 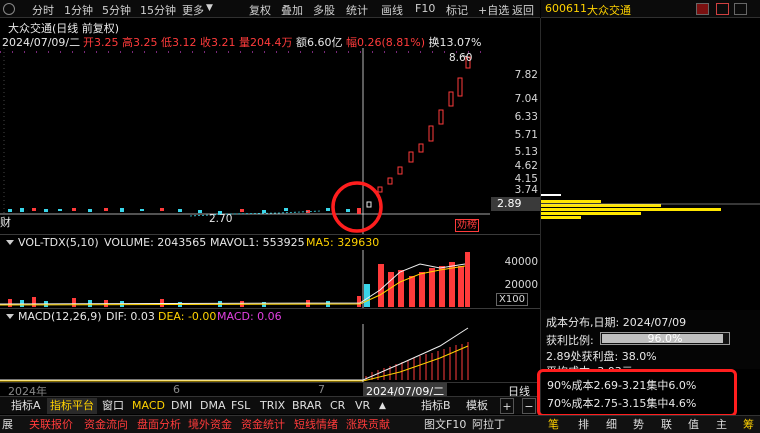 I want to click on dif-value: DIF: 0.03, so click(x=130, y=316).